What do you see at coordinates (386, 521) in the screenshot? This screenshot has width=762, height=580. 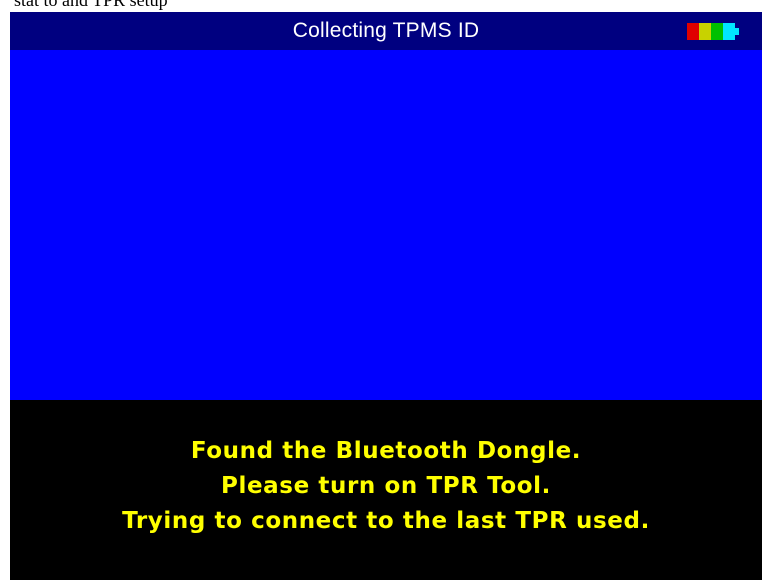 I see `status-line-3: Trying to connect to the last TPR used.` at bounding box center [386, 521].